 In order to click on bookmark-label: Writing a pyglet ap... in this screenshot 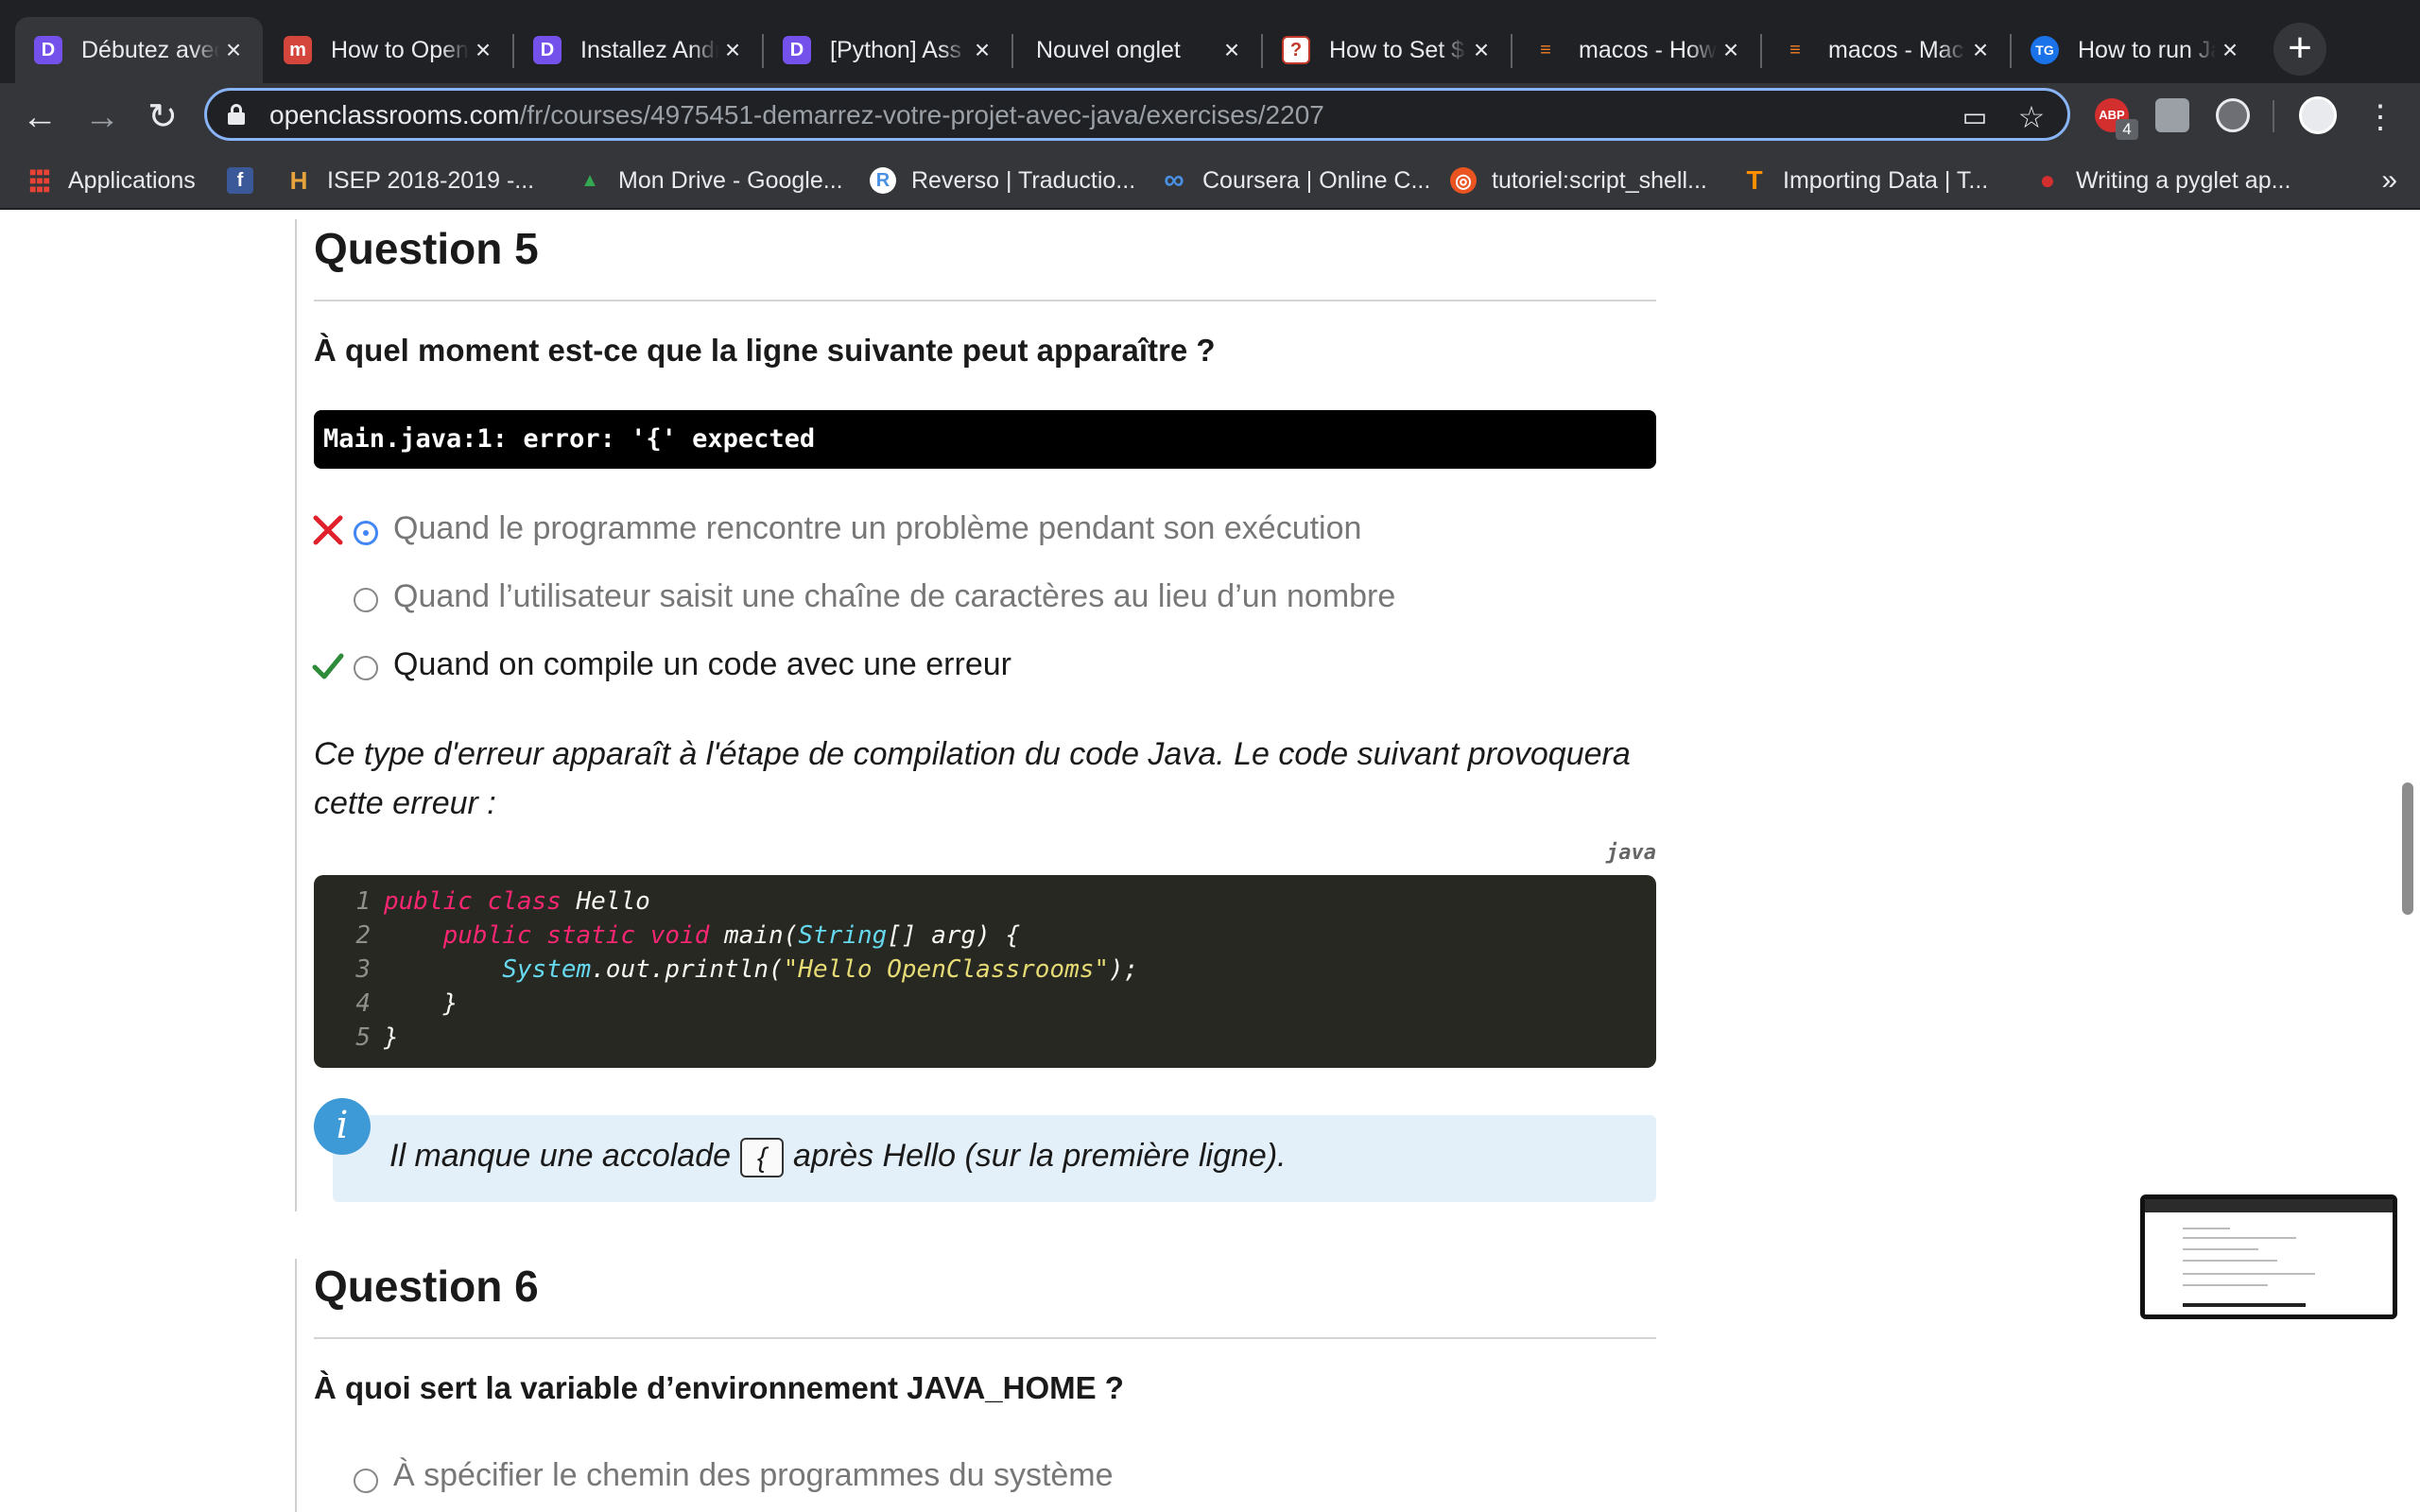, I will do `click(2183, 180)`.